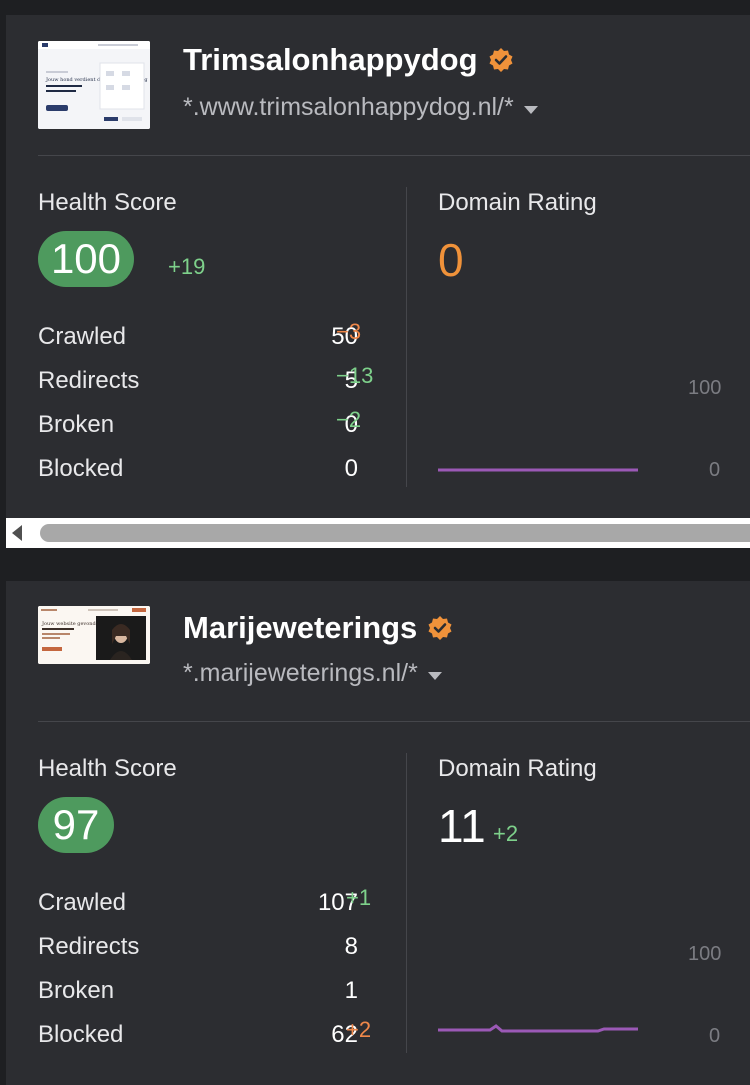 This screenshot has height=1085, width=750. I want to click on stat-value: 0, so click(351, 469).